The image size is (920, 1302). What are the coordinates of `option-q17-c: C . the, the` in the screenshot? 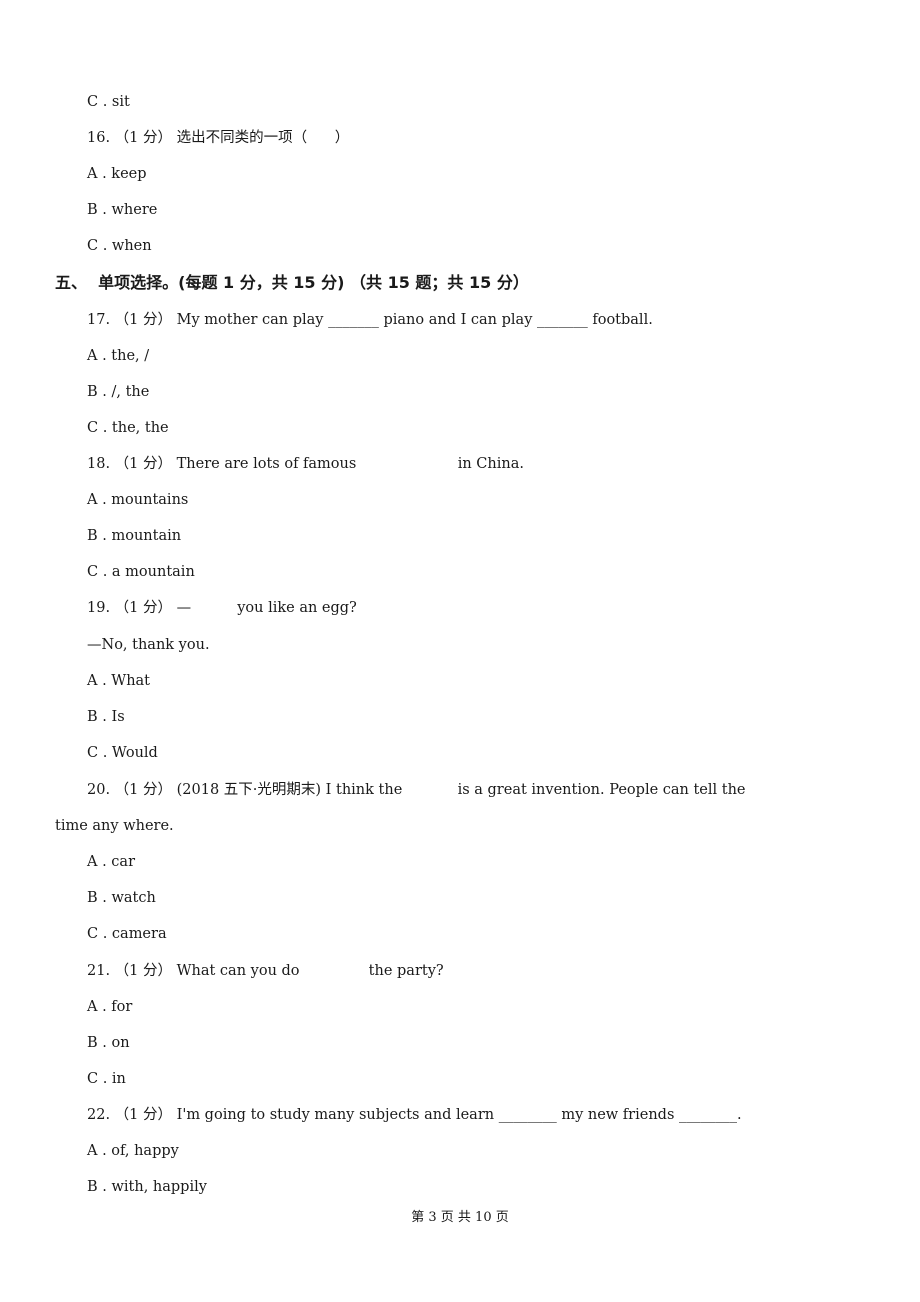 It's located at (128, 428).